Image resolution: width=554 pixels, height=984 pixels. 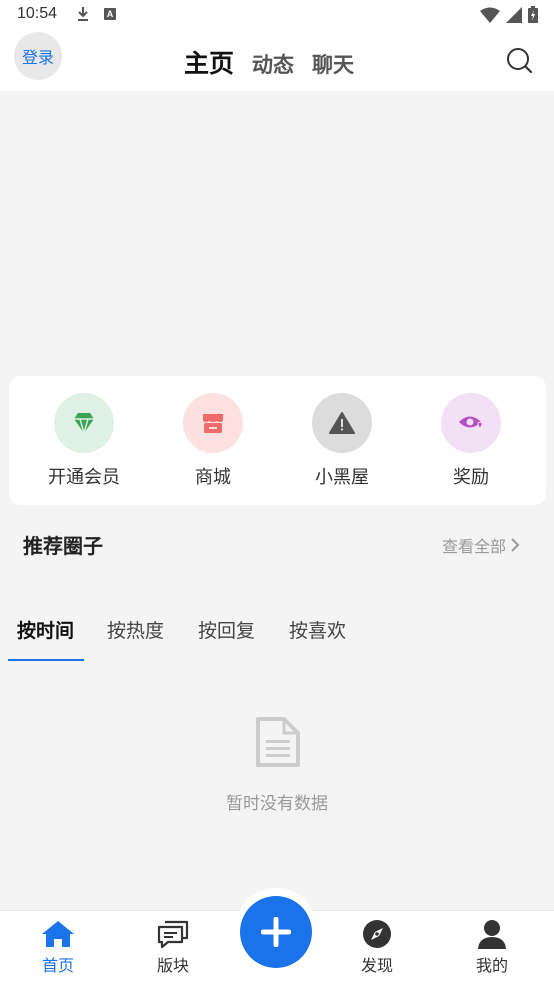 What do you see at coordinates (38, 56) in the screenshot?
I see `login-button: 登录` at bounding box center [38, 56].